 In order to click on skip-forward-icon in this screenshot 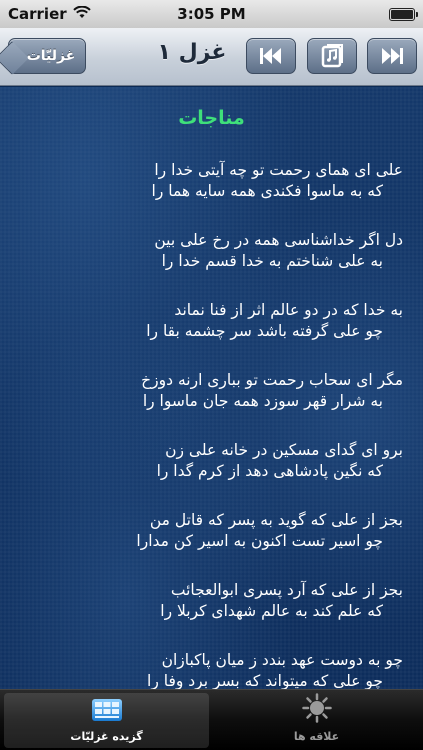, I will do `click(392, 56)`.